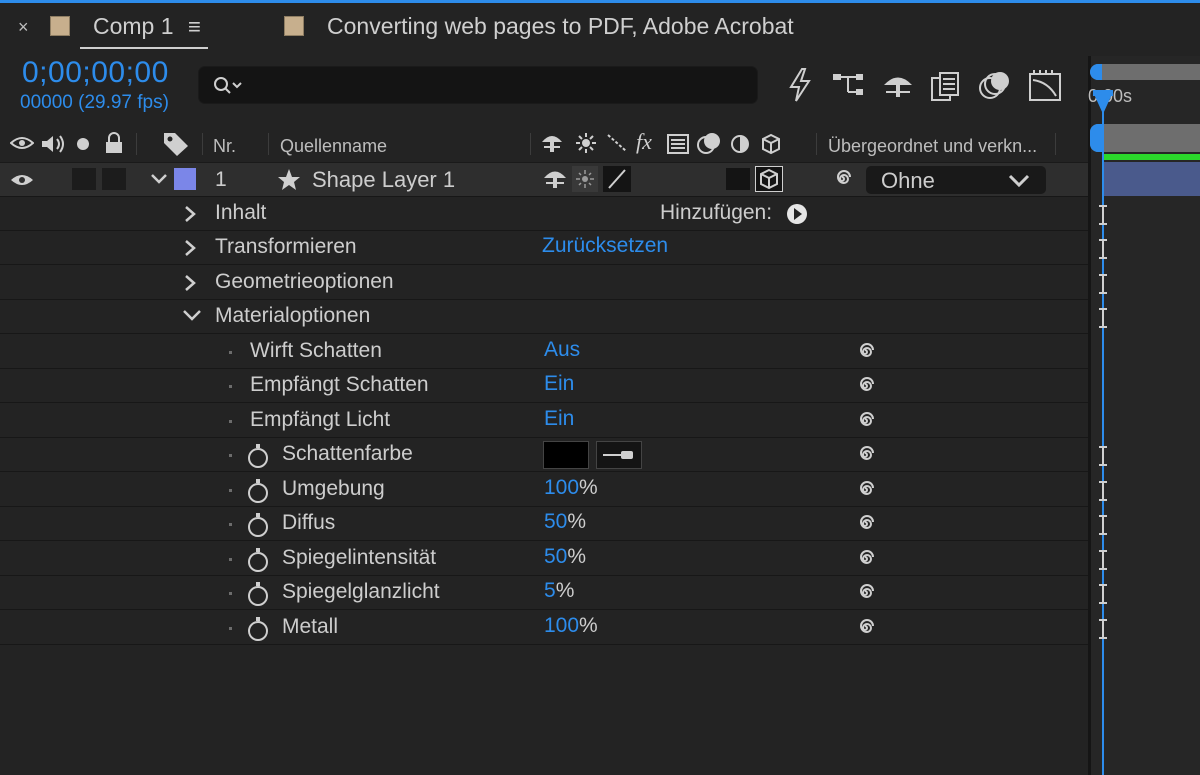 This screenshot has width=1200, height=775. Describe the element at coordinates (383, 180) in the screenshot. I see `layer-name: Shape Layer 1` at that location.